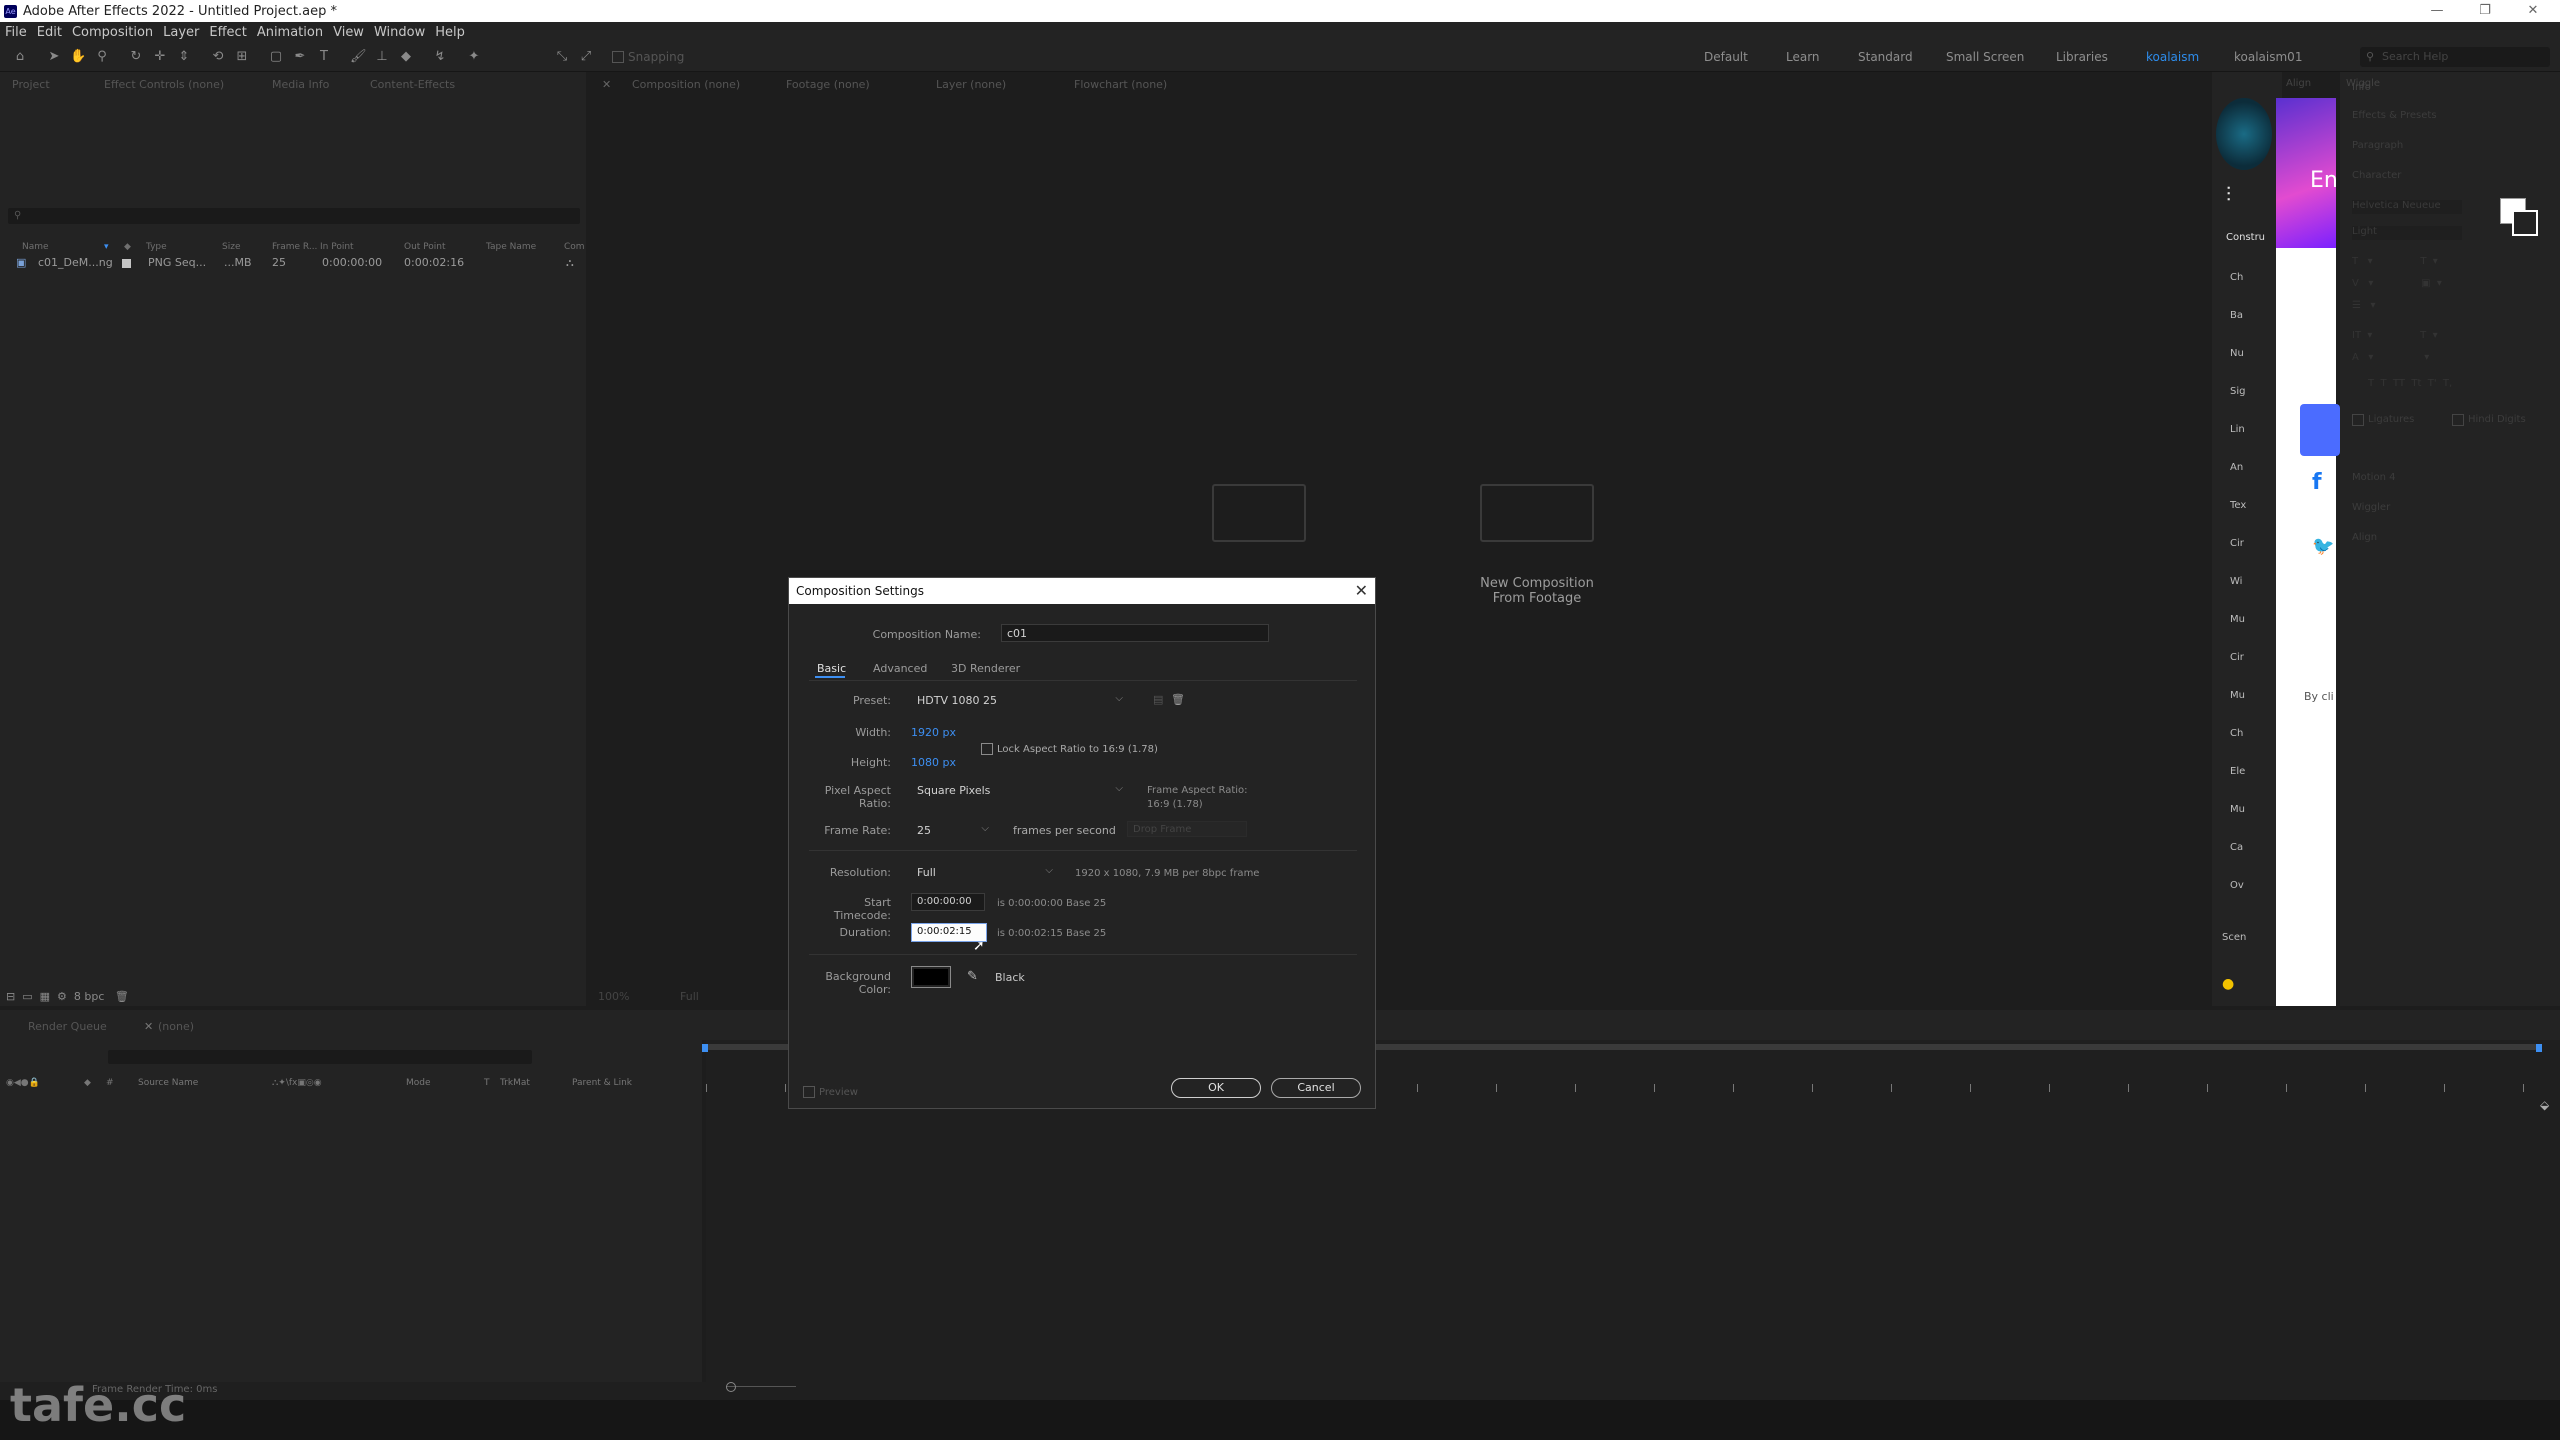 The width and height of the screenshot is (2560, 1440). I want to click on cancel-button: Cancel, so click(1316, 1088).